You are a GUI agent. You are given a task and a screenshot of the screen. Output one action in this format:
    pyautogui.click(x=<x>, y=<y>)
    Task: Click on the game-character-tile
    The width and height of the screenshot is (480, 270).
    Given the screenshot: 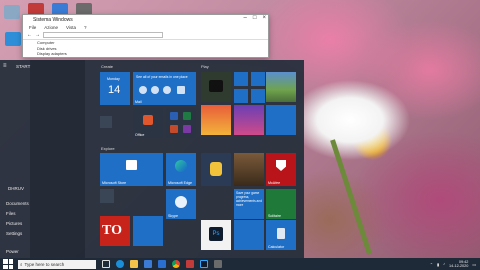 What is the action you would take?
    pyautogui.click(x=216, y=169)
    